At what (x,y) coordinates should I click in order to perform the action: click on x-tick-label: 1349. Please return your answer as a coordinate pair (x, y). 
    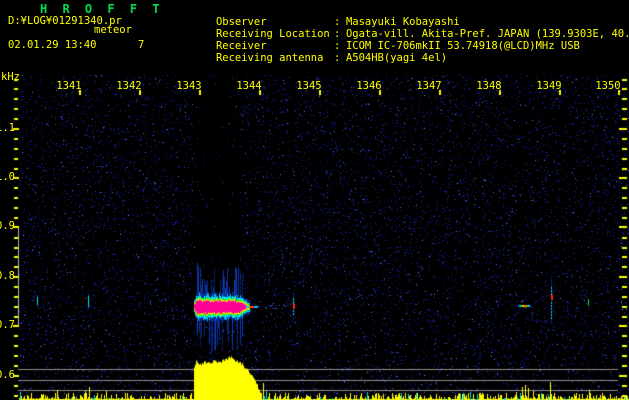
    Looking at the image, I should click on (549, 86).